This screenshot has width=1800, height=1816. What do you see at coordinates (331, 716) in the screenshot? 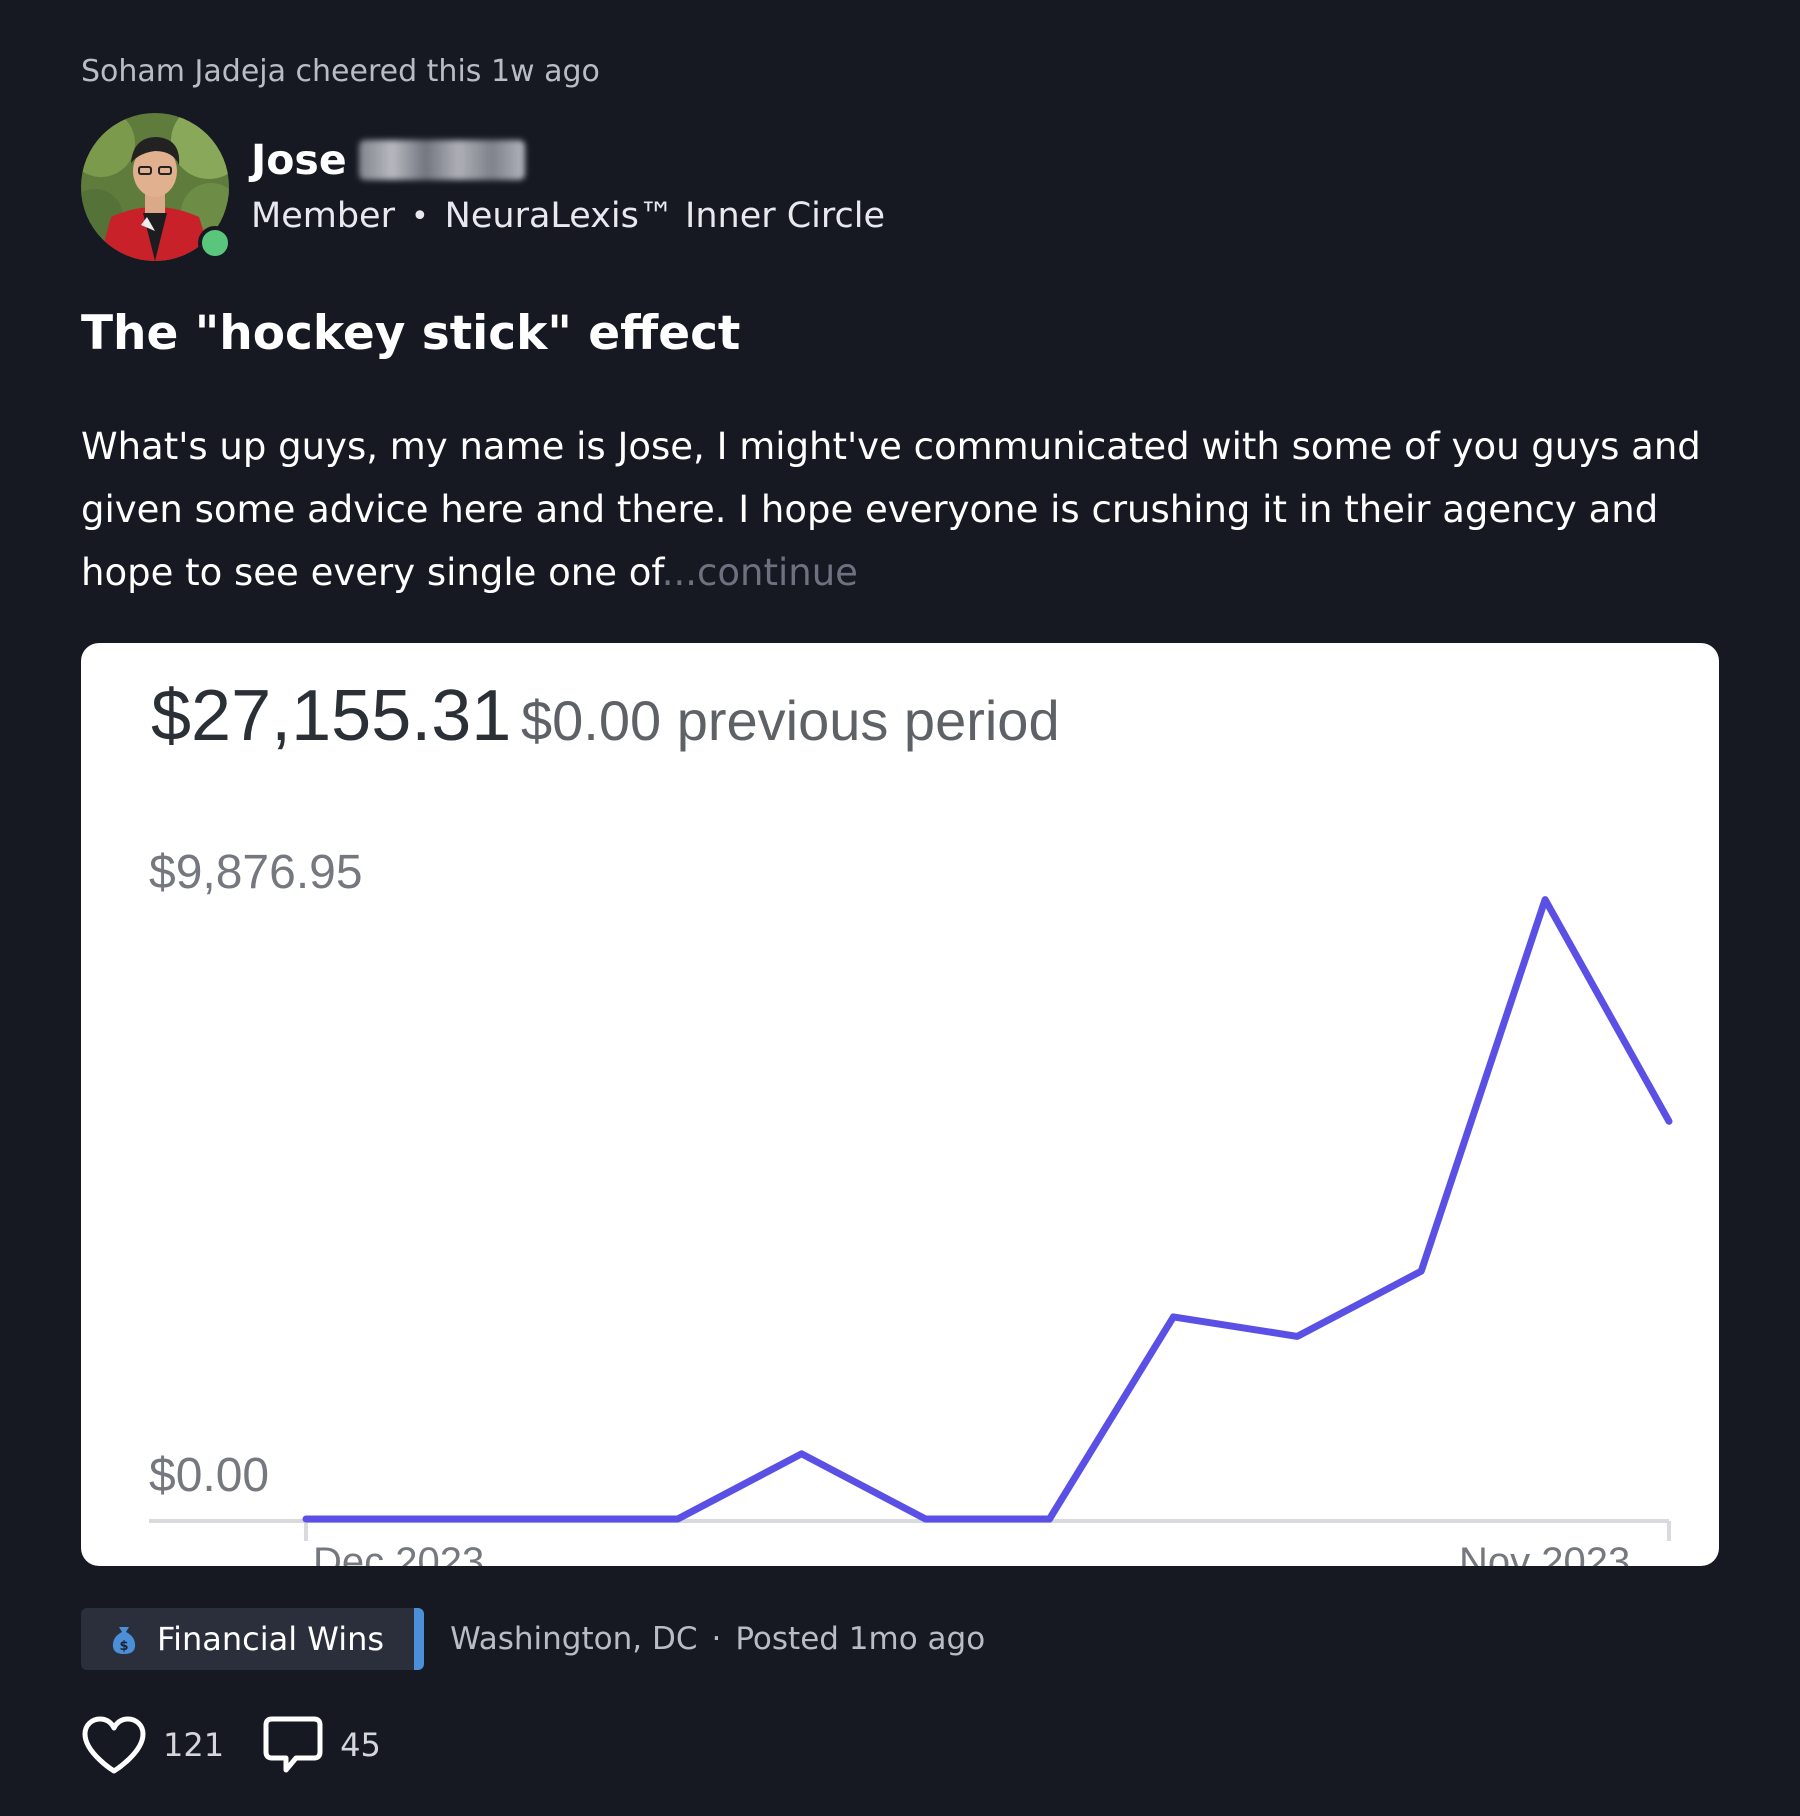
I see `chart-total-value: $27,155.31` at bounding box center [331, 716].